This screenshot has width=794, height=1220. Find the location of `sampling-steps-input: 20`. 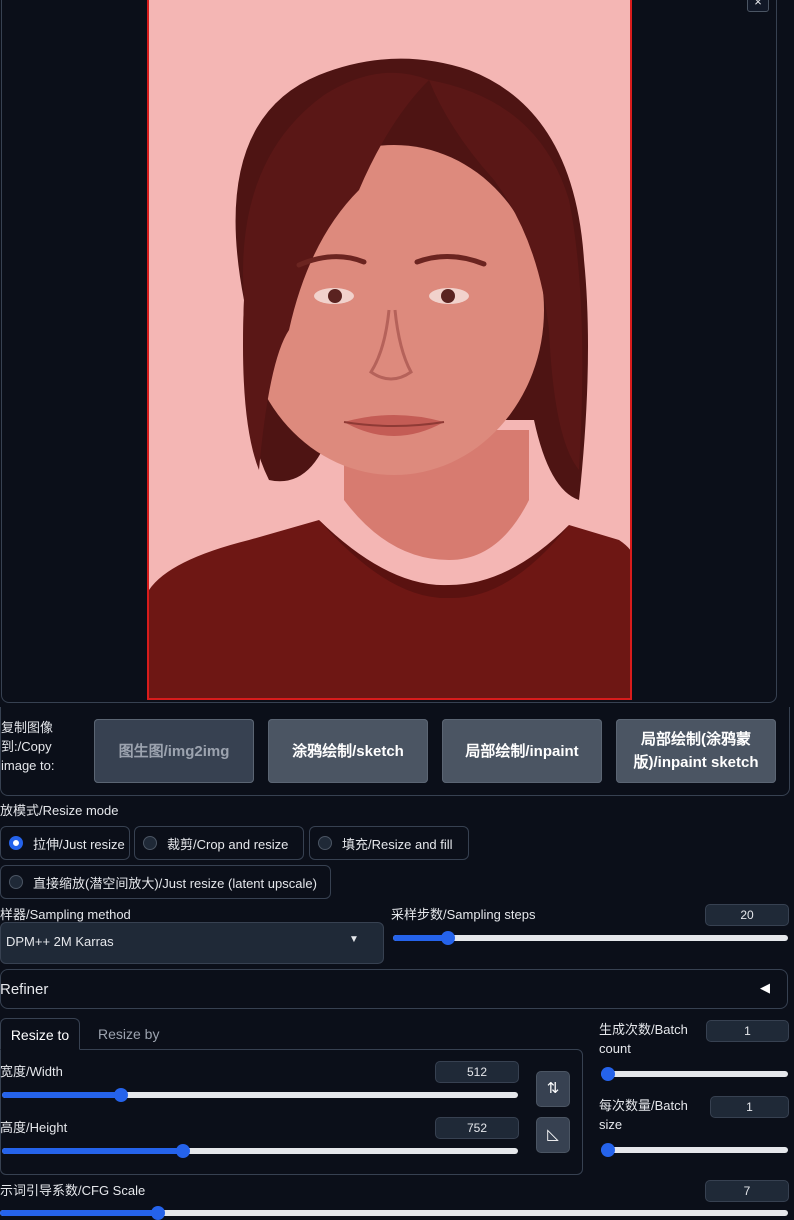

sampling-steps-input: 20 is located at coordinates (747, 915).